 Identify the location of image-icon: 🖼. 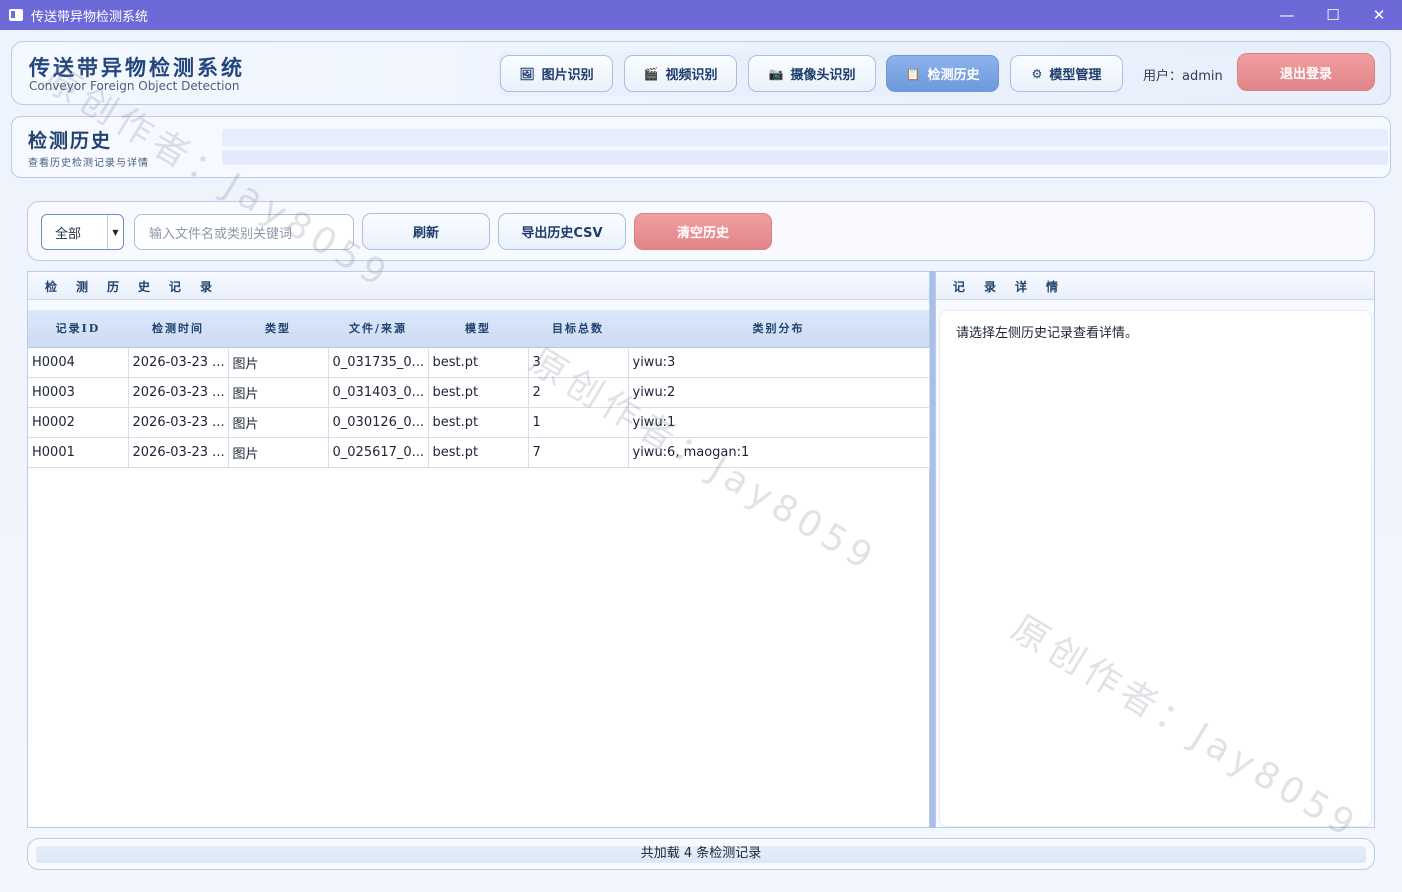
(527, 73).